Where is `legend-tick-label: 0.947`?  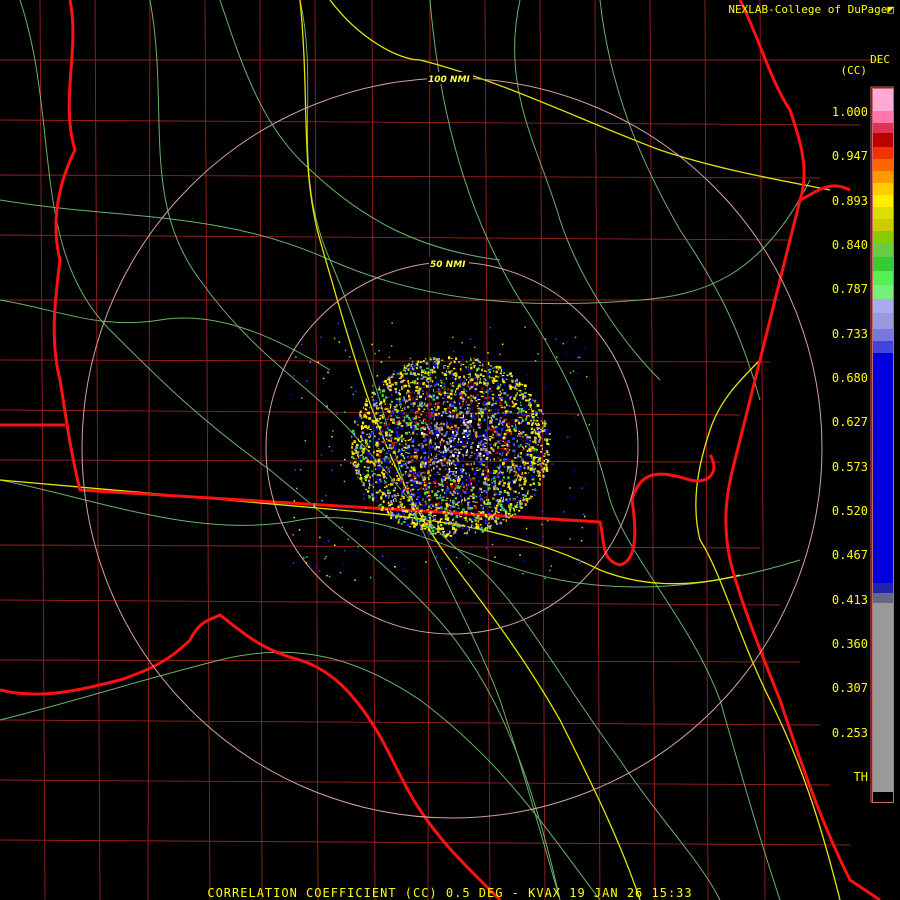 legend-tick-label: 0.947 is located at coordinates (849, 156).